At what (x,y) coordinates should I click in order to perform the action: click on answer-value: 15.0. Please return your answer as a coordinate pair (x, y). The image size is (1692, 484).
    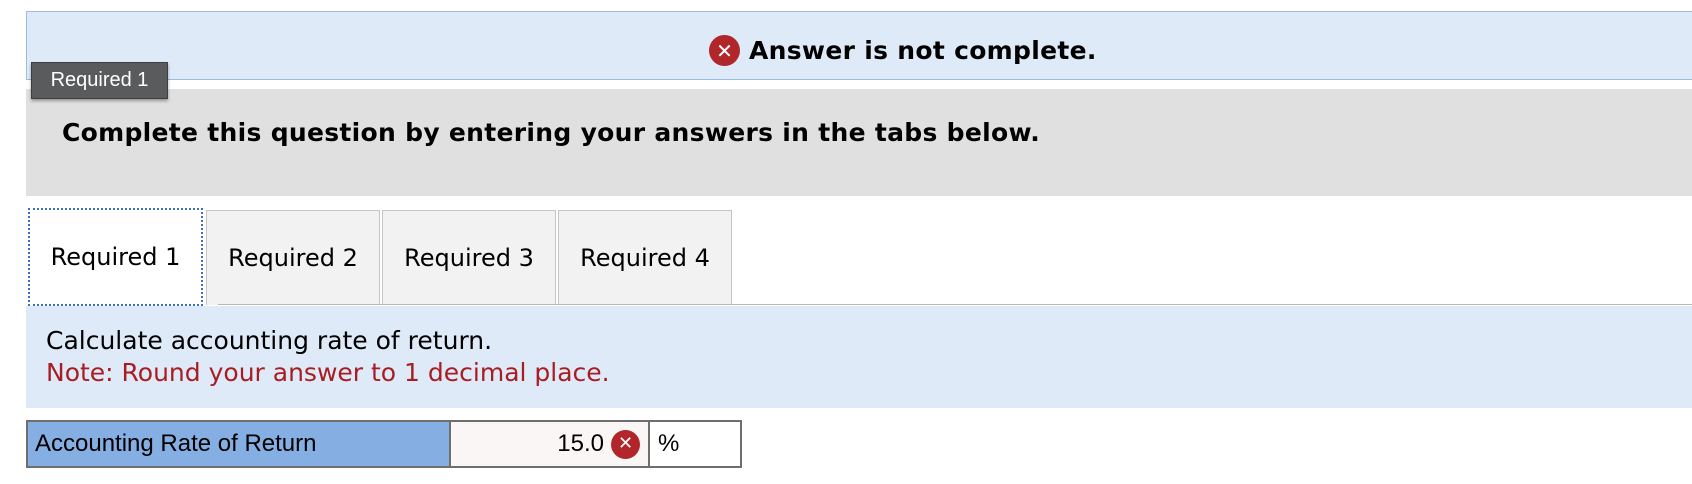
    Looking at the image, I should click on (580, 443).